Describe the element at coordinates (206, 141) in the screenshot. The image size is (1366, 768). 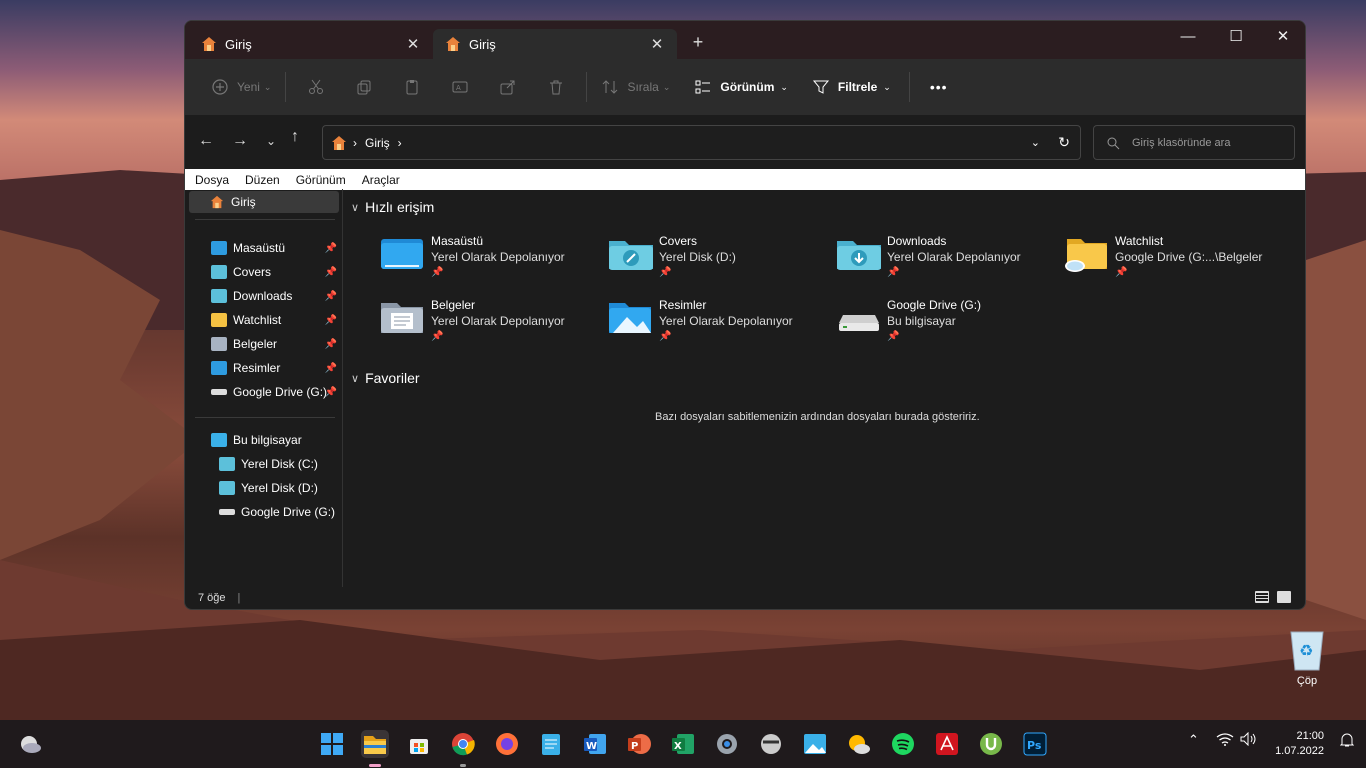
I see `back-arrow-icon: ←` at that location.